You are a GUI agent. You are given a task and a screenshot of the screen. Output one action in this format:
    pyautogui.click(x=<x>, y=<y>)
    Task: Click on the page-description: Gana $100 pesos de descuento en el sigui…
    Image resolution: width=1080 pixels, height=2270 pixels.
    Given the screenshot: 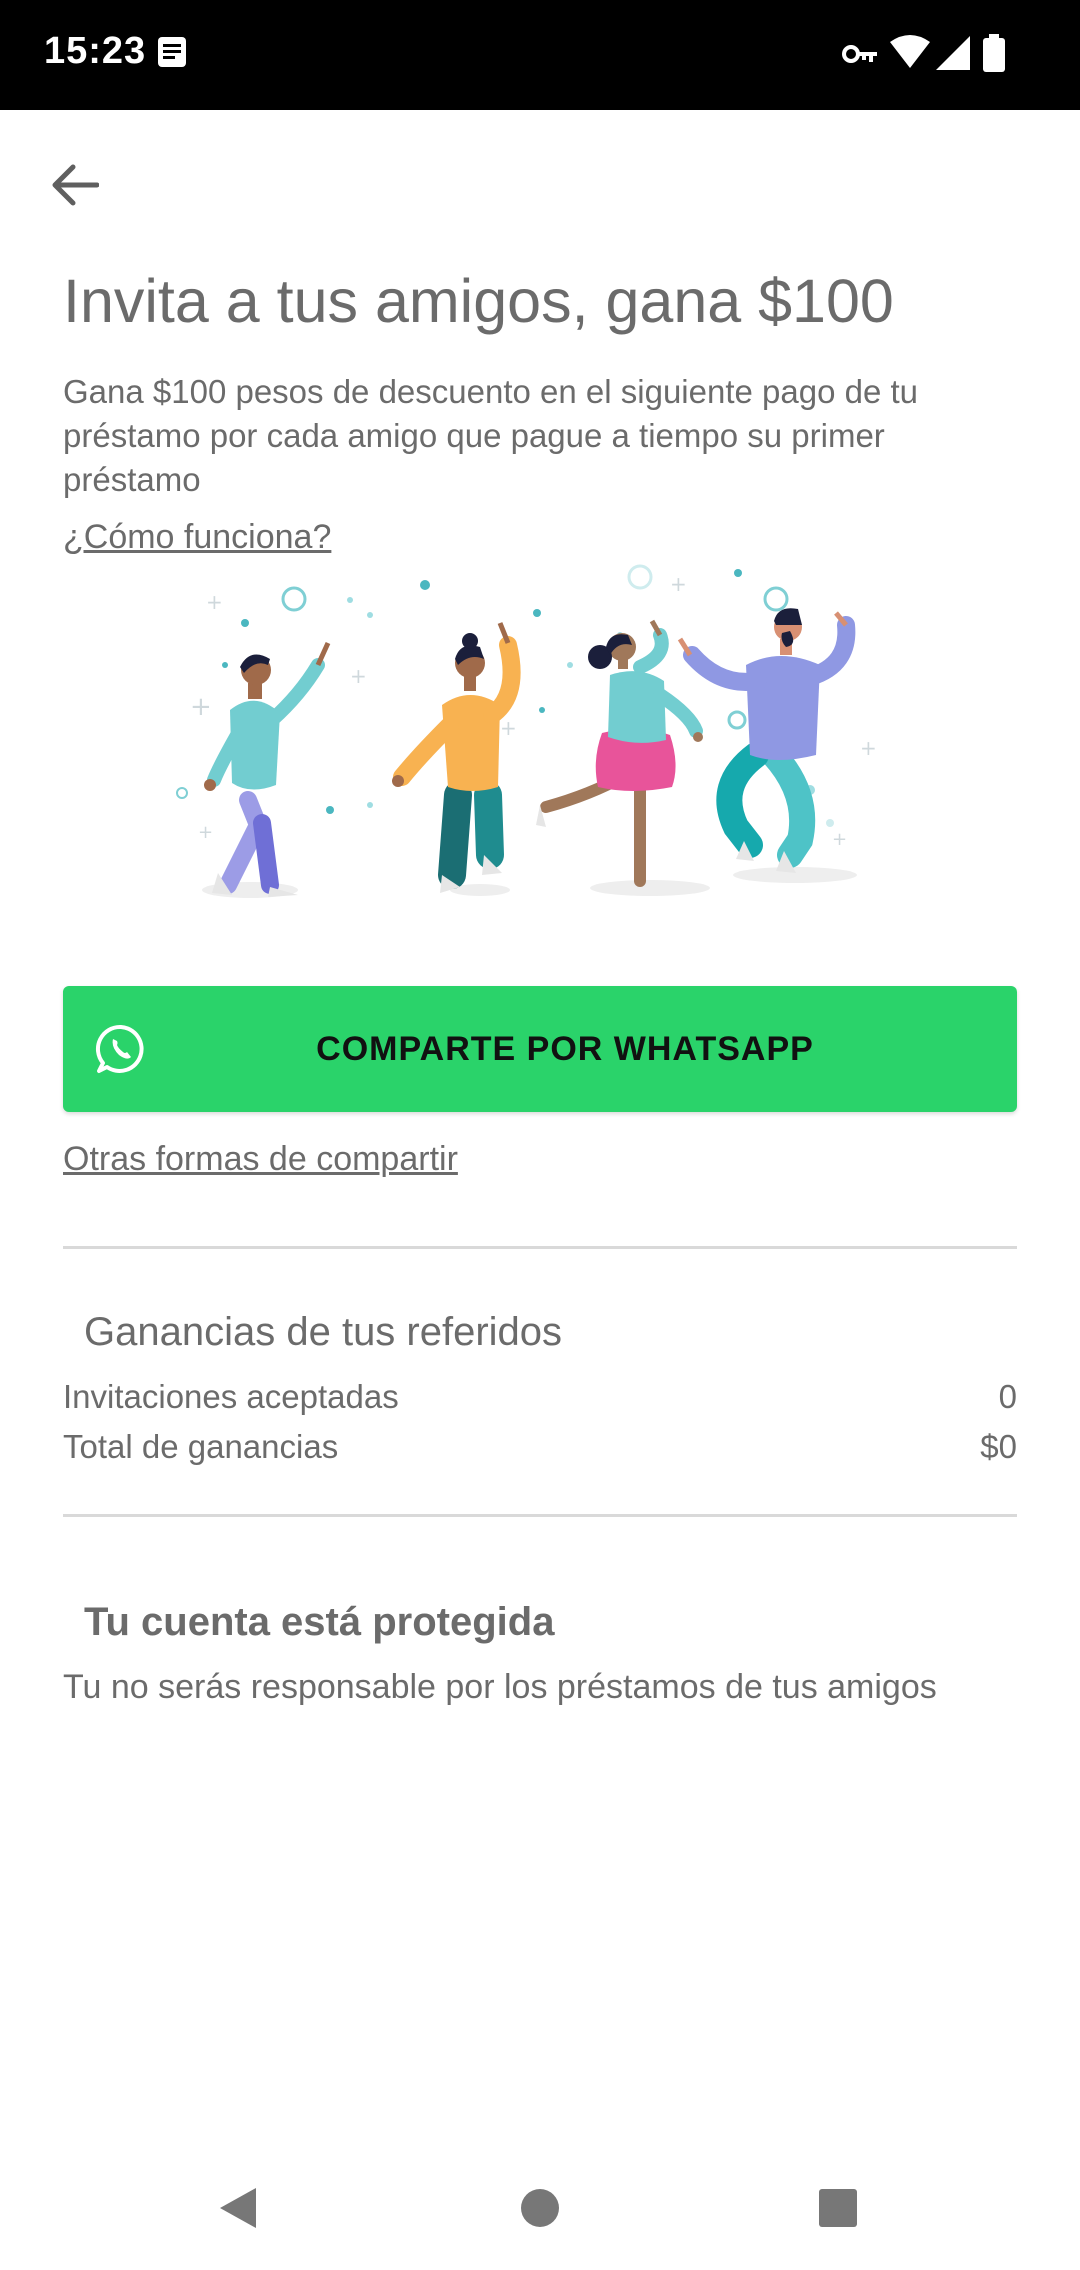 What is the action you would take?
    pyautogui.click(x=491, y=435)
    